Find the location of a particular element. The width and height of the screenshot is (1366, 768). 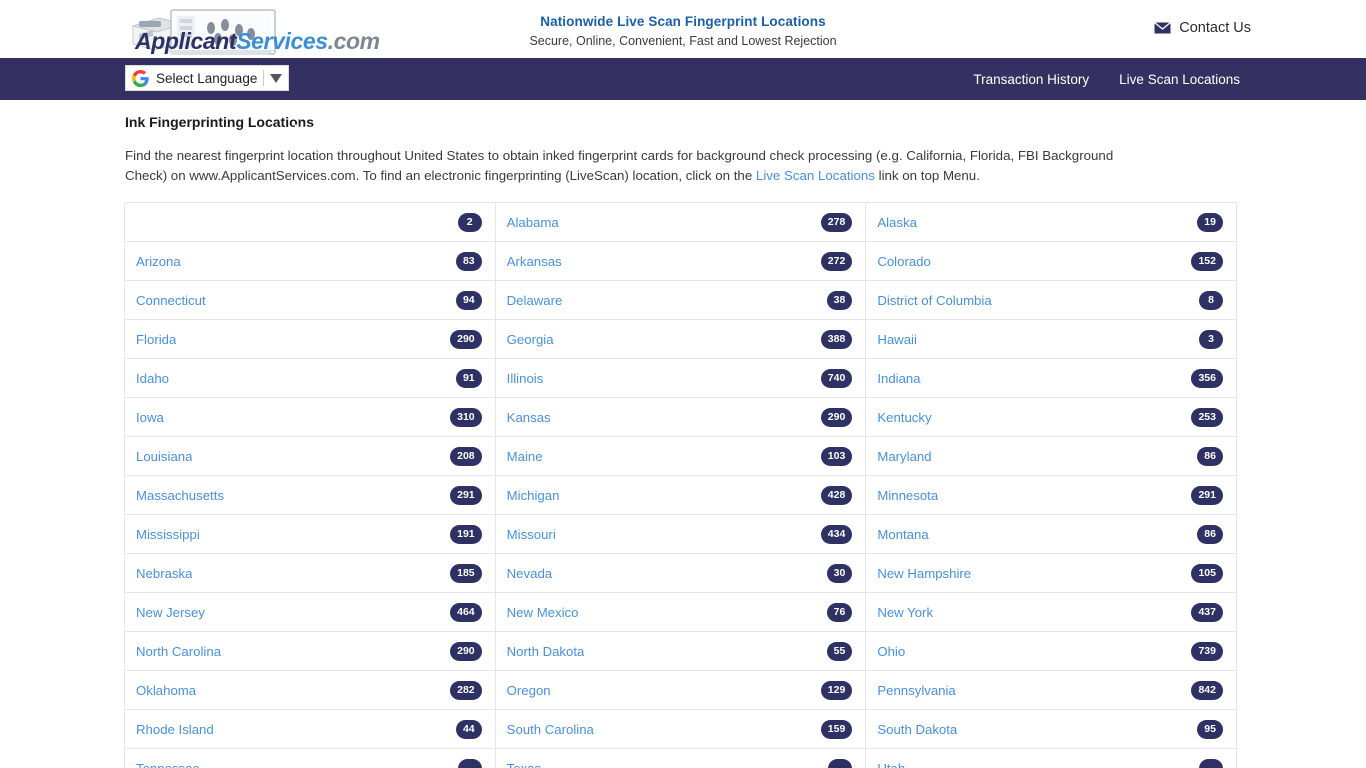

state-name-link: Massachusetts is located at coordinates (180, 495).